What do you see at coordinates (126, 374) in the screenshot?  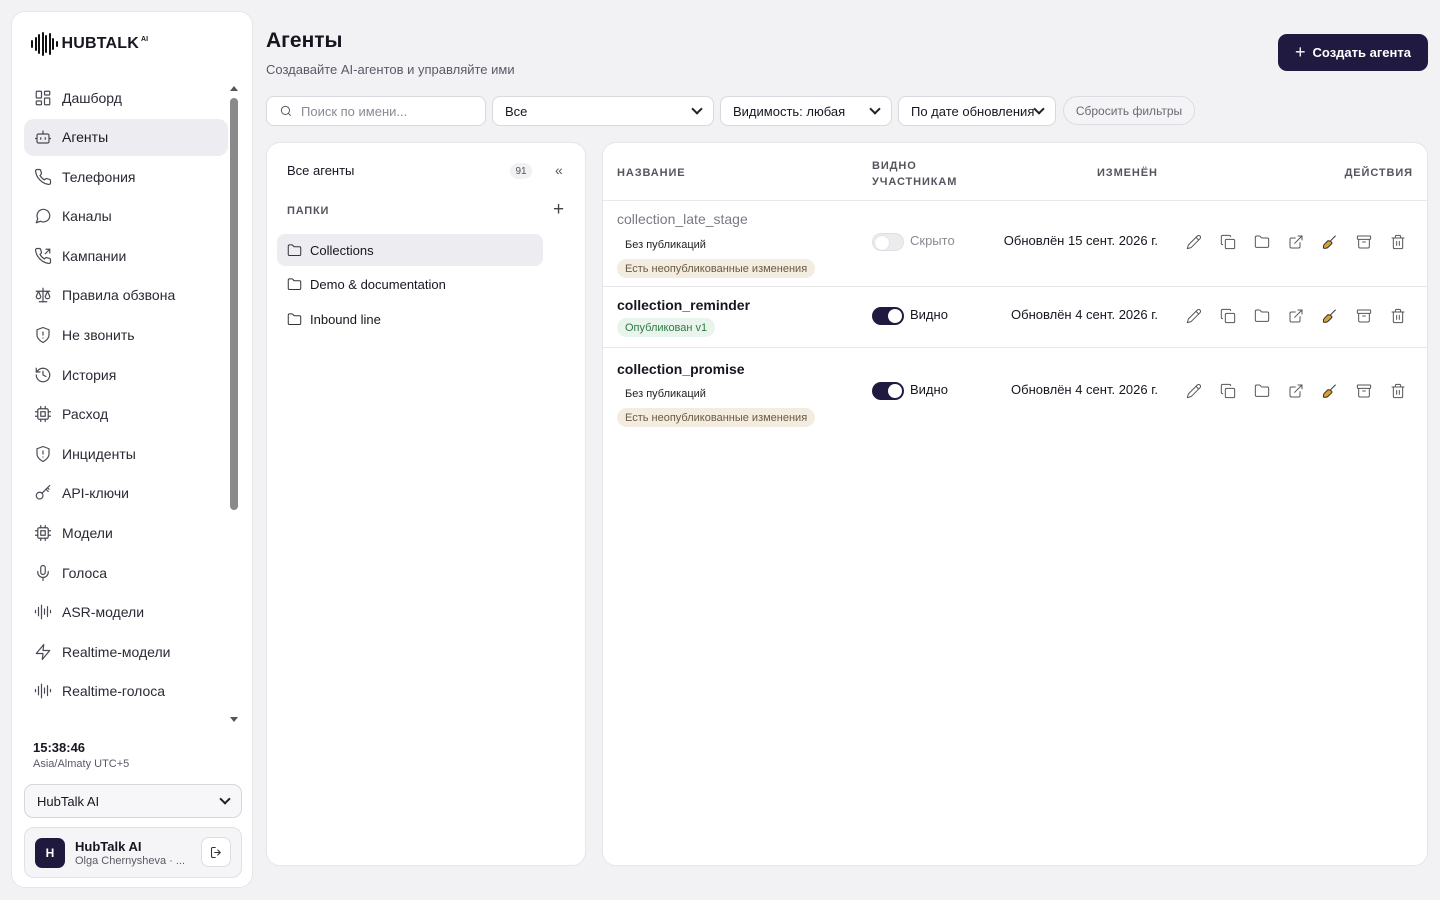 I see `sidebar-item-7: История` at bounding box center [126, 374].